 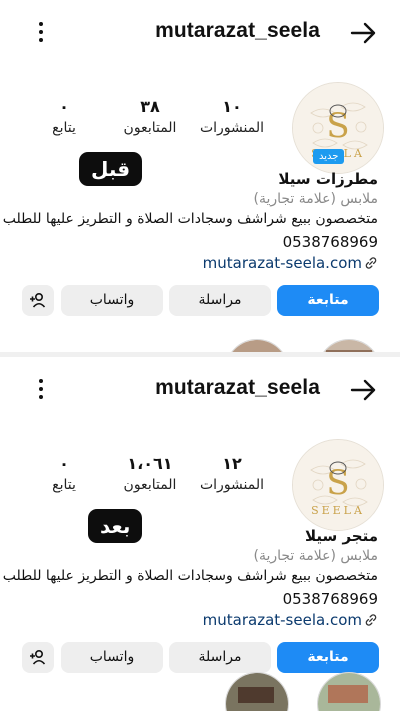 I want to click on posts-count: ١٠, so click(x=232, y=106).